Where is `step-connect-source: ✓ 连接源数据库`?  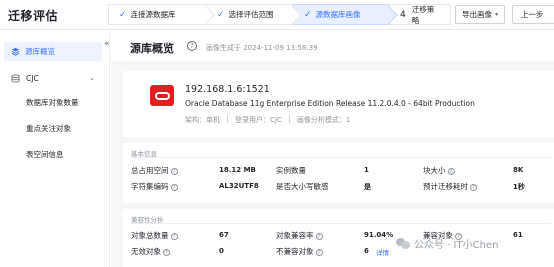 step-connect-source: ✓ 连接源数据库 is located at coordinates (161, 14).